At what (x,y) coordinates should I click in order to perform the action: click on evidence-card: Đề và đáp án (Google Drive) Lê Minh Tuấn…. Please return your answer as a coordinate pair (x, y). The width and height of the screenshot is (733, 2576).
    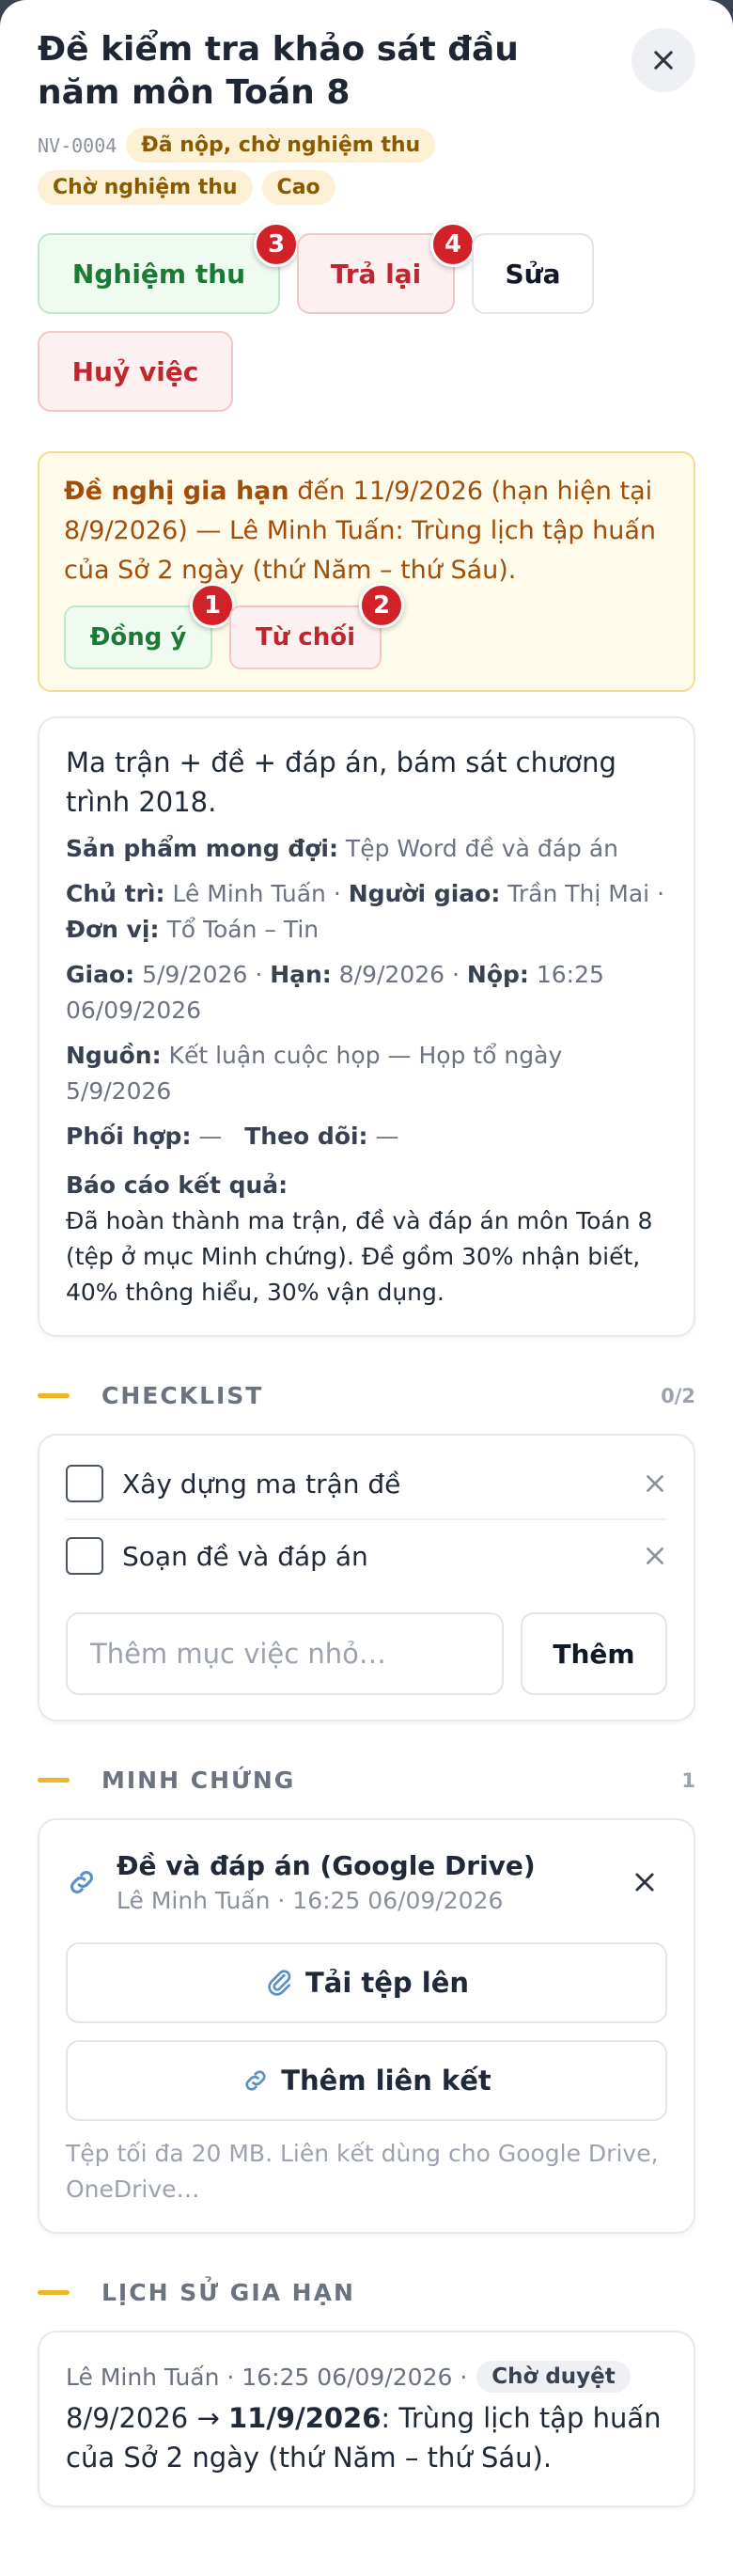
    Looking at the image, I should click on (366, 2026).